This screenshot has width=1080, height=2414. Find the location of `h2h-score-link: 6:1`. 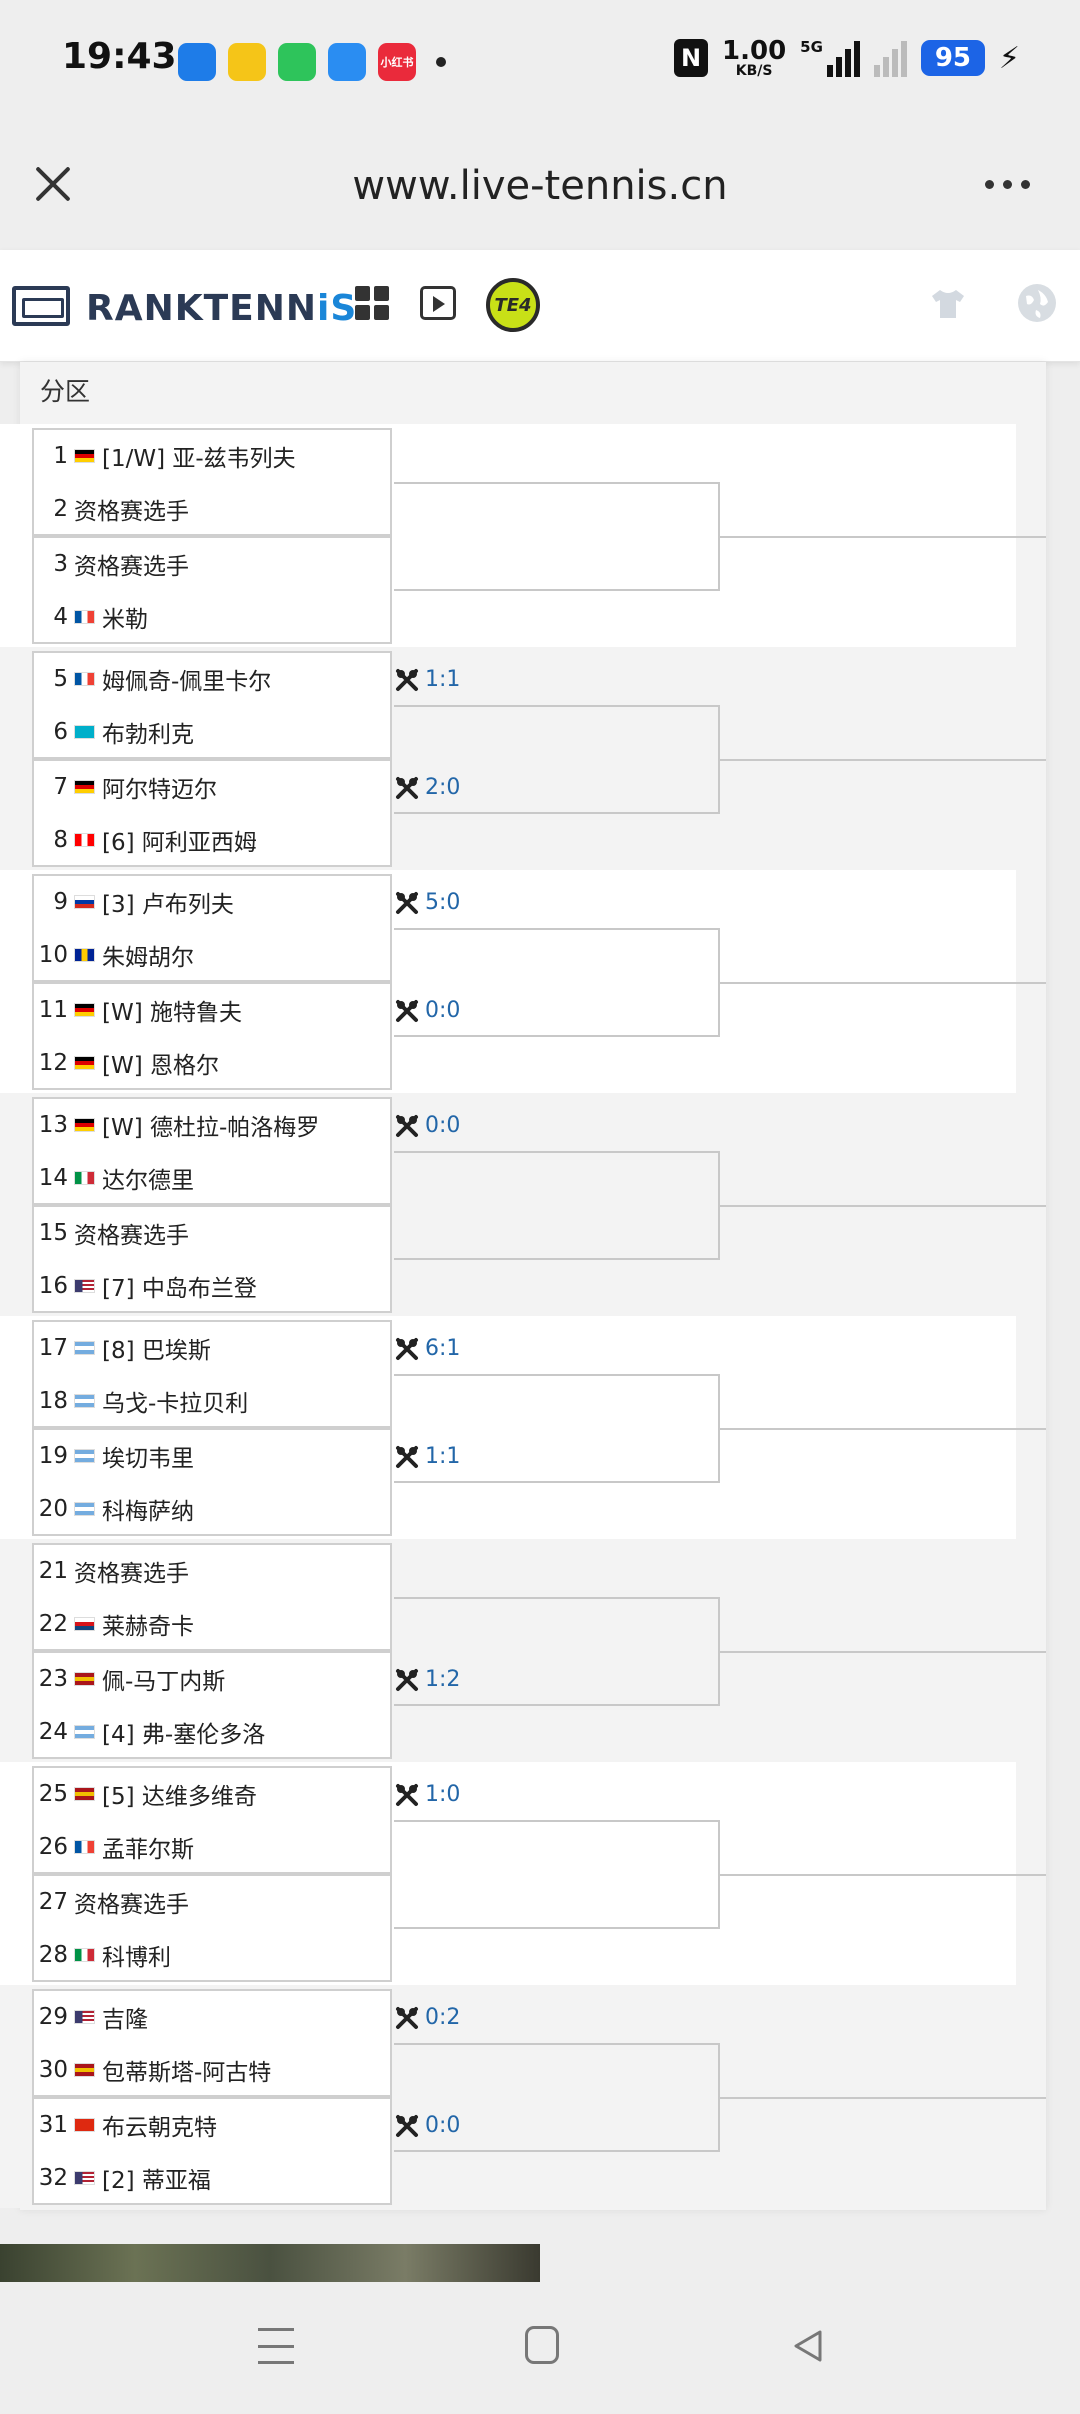

h2h-score-link: 6:1 is located at coordinates (427, 1348).